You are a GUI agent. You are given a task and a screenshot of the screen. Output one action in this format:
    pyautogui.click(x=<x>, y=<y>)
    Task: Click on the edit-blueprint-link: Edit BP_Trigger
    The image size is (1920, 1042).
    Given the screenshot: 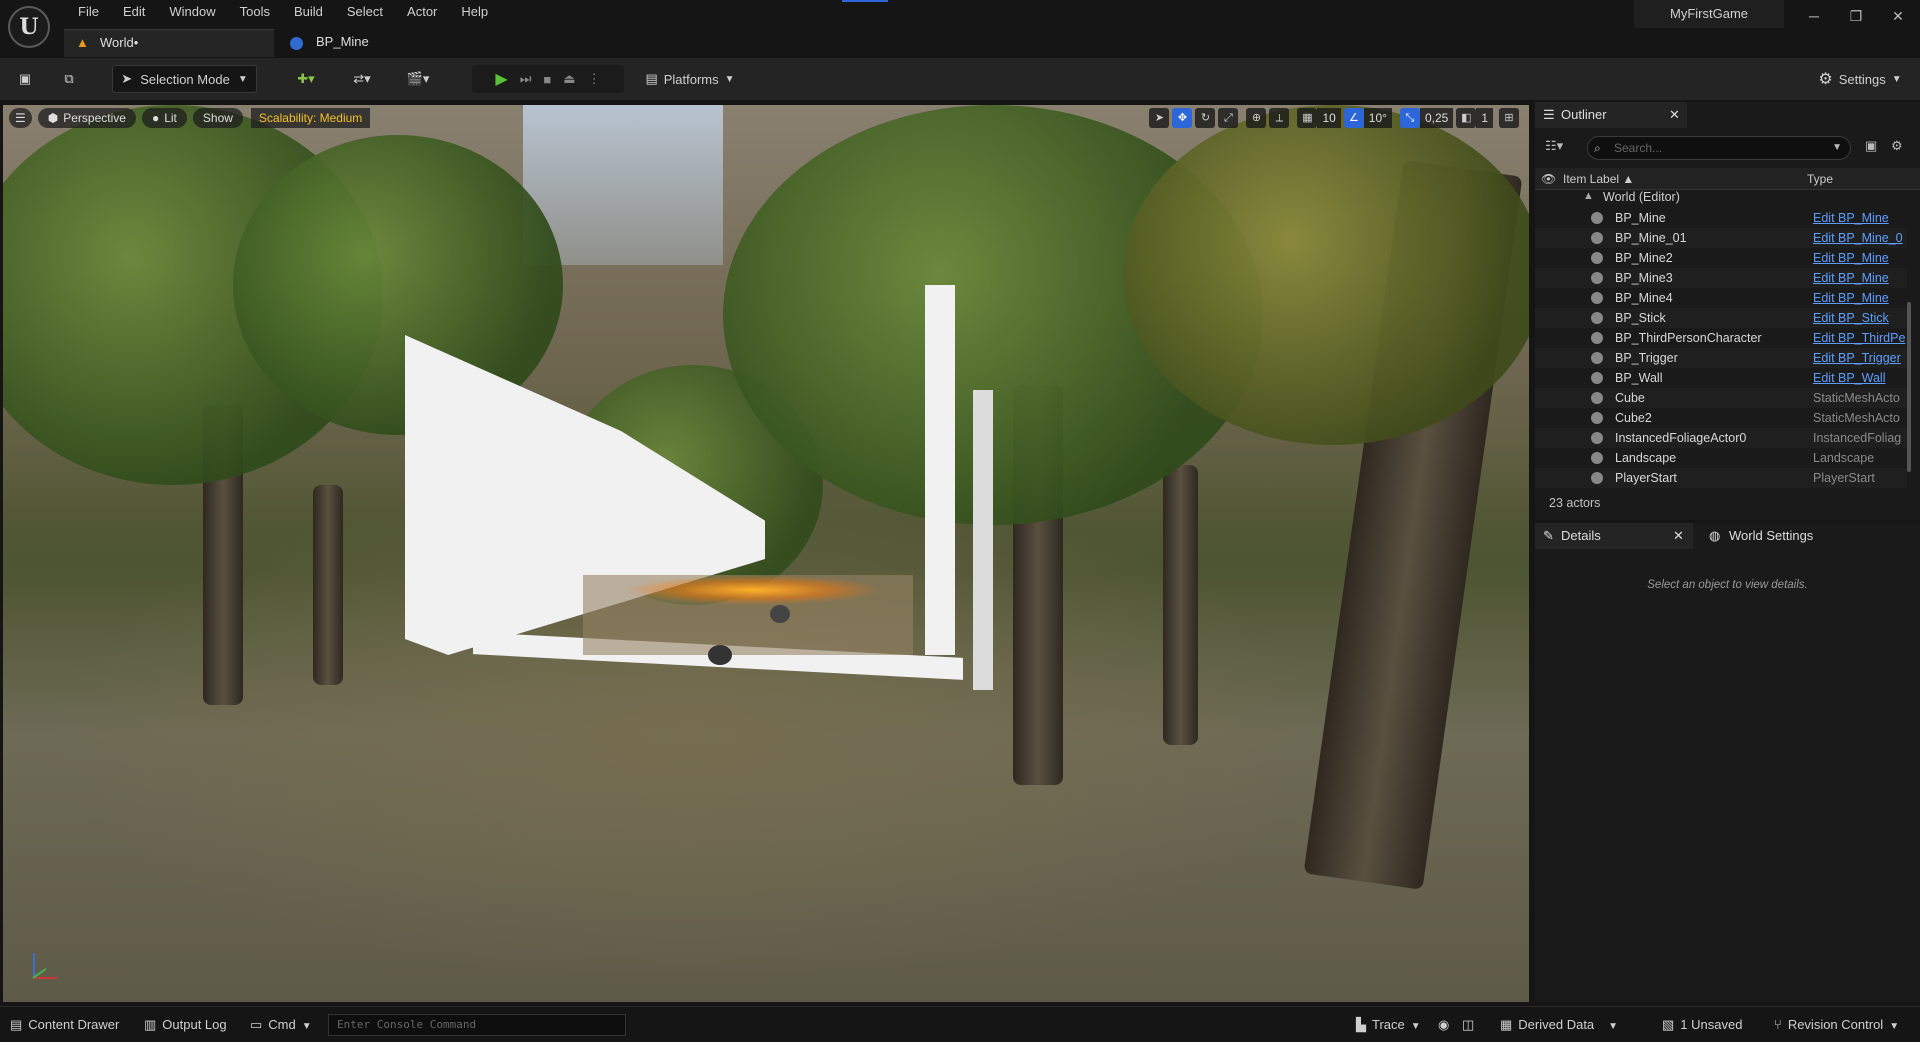 What is the action you would take?
    pyautogui.click(x=1860, y=358)
    